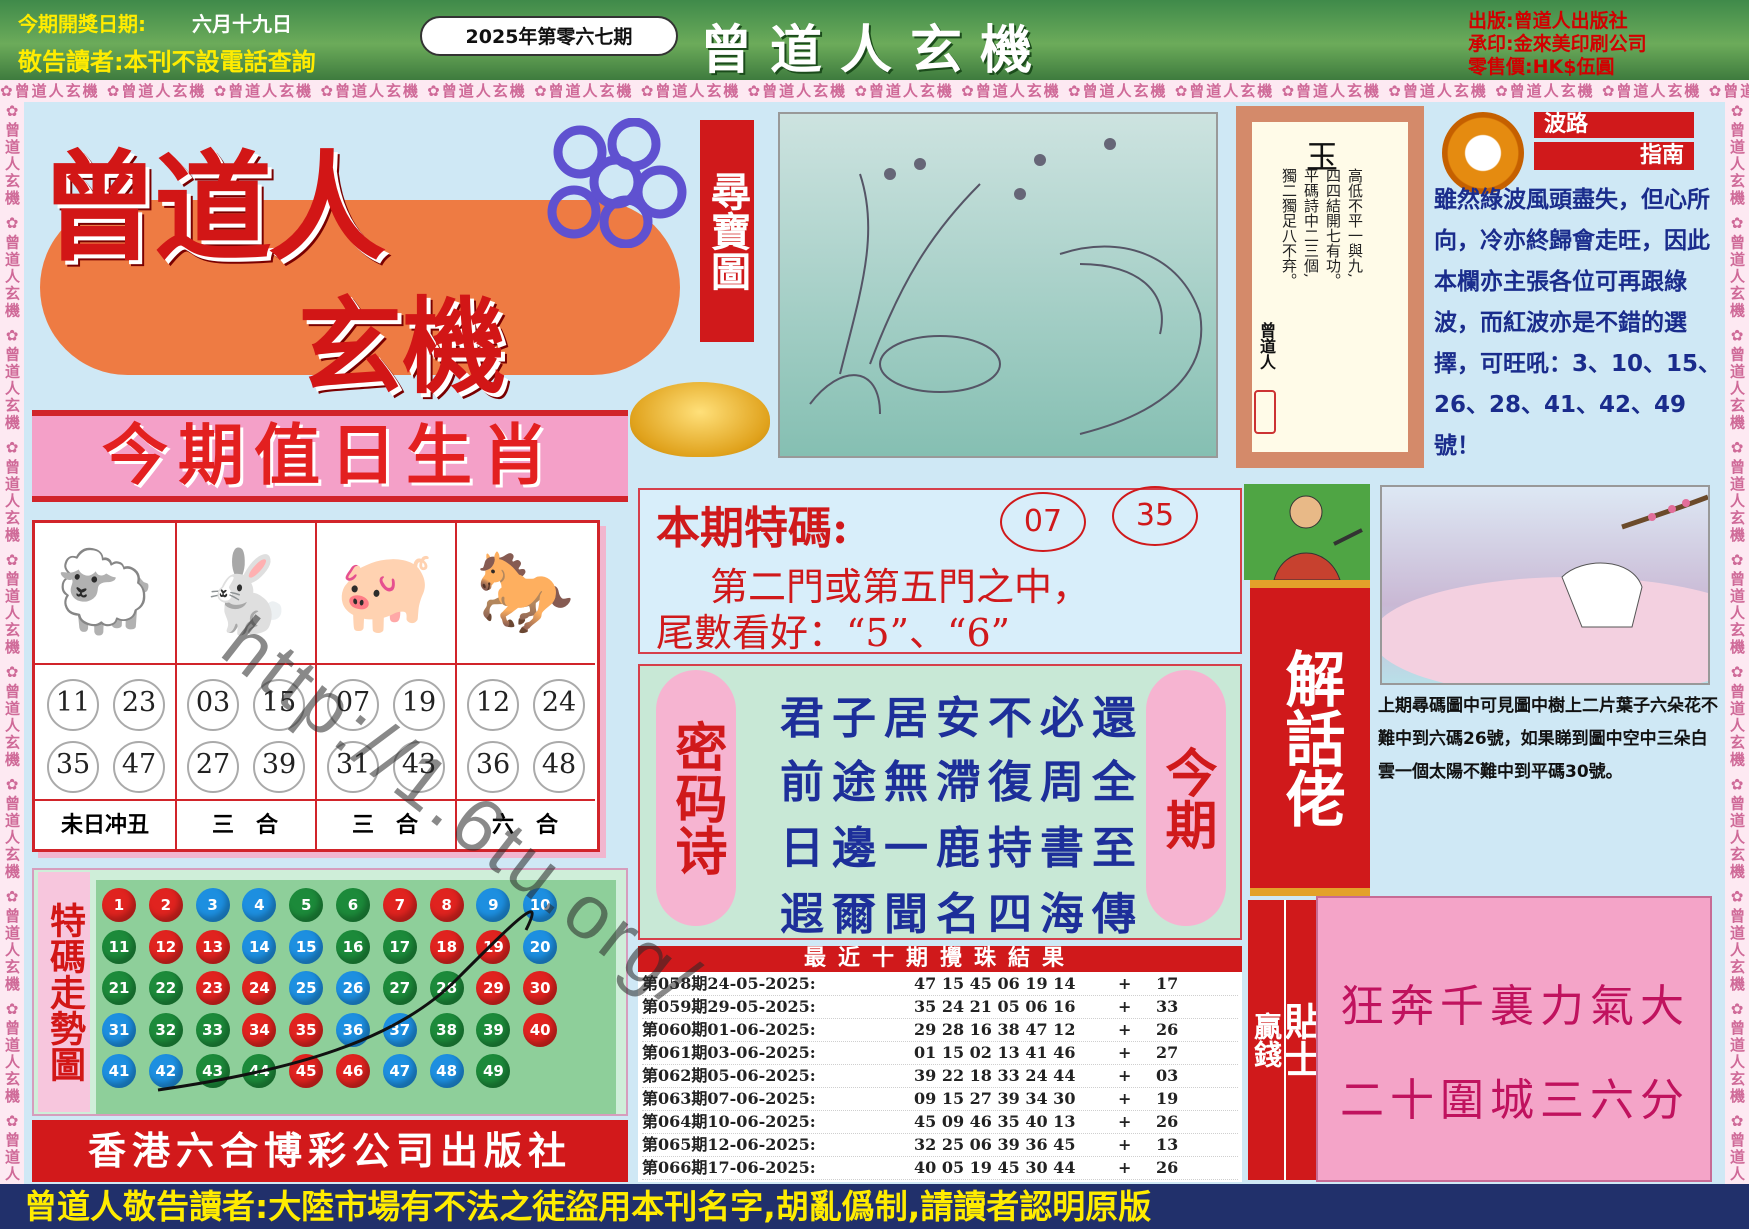 Image resolution: width=1749 pixels, height=1229 pixels. Describe the element at coordinates (696, 798) in the screenshot. I see `secret-poem-label: 密码诗` at that location.